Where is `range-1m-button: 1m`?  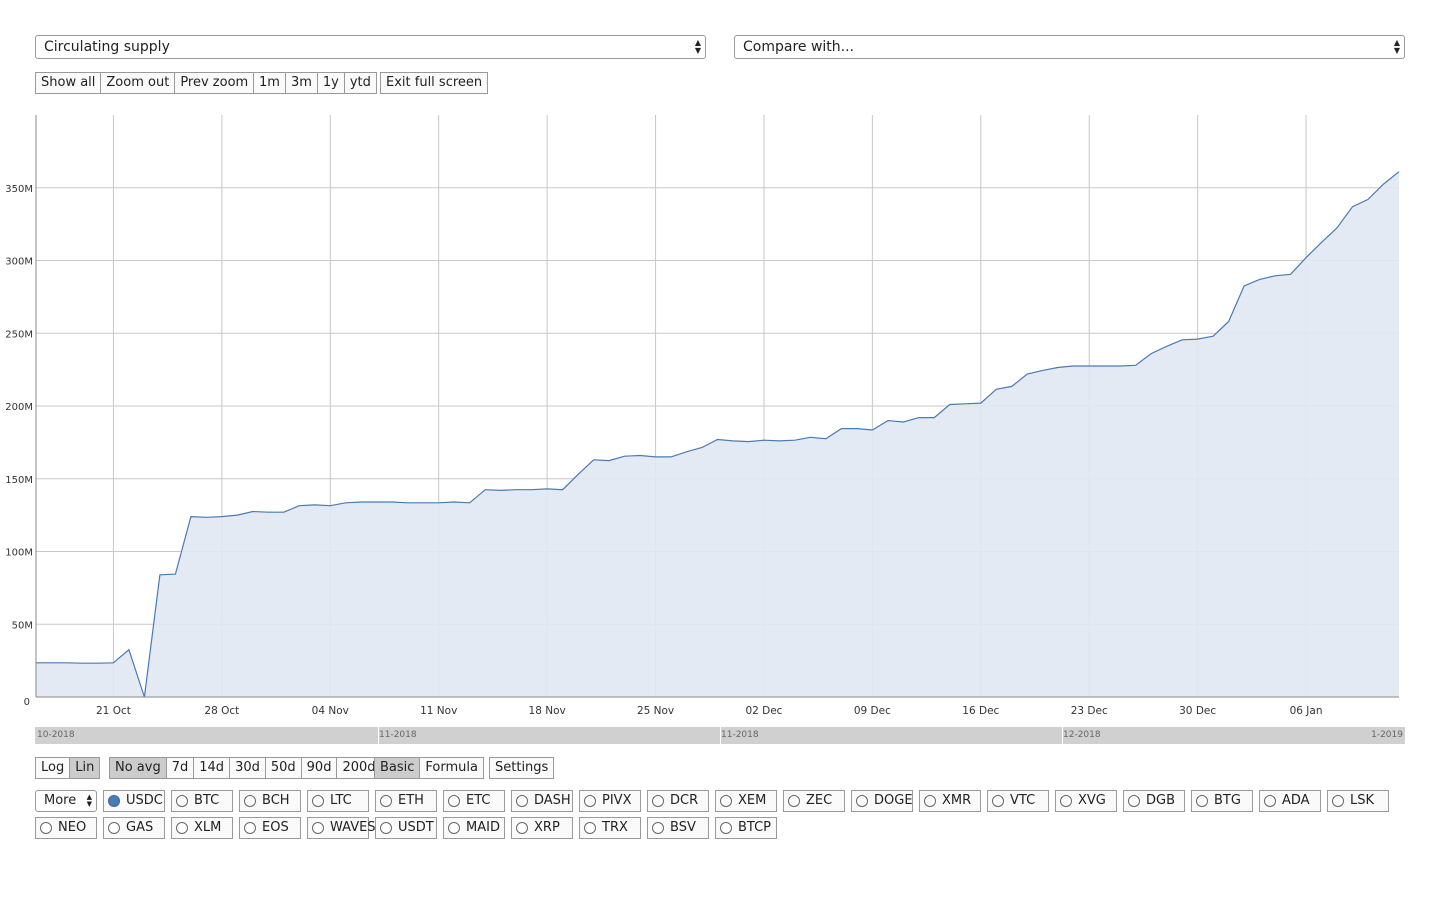
range-1m-button: 1m is located at coordinates (269, 83).